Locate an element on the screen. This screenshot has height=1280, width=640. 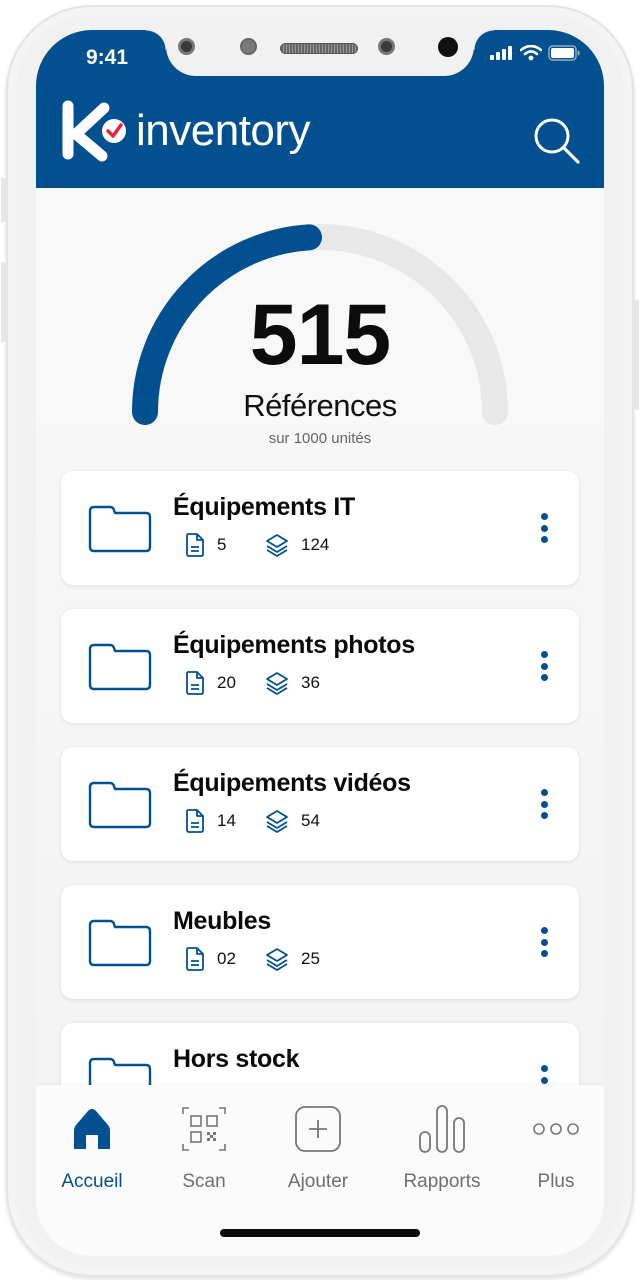
home-icon is located at coordinates (92, 1129).